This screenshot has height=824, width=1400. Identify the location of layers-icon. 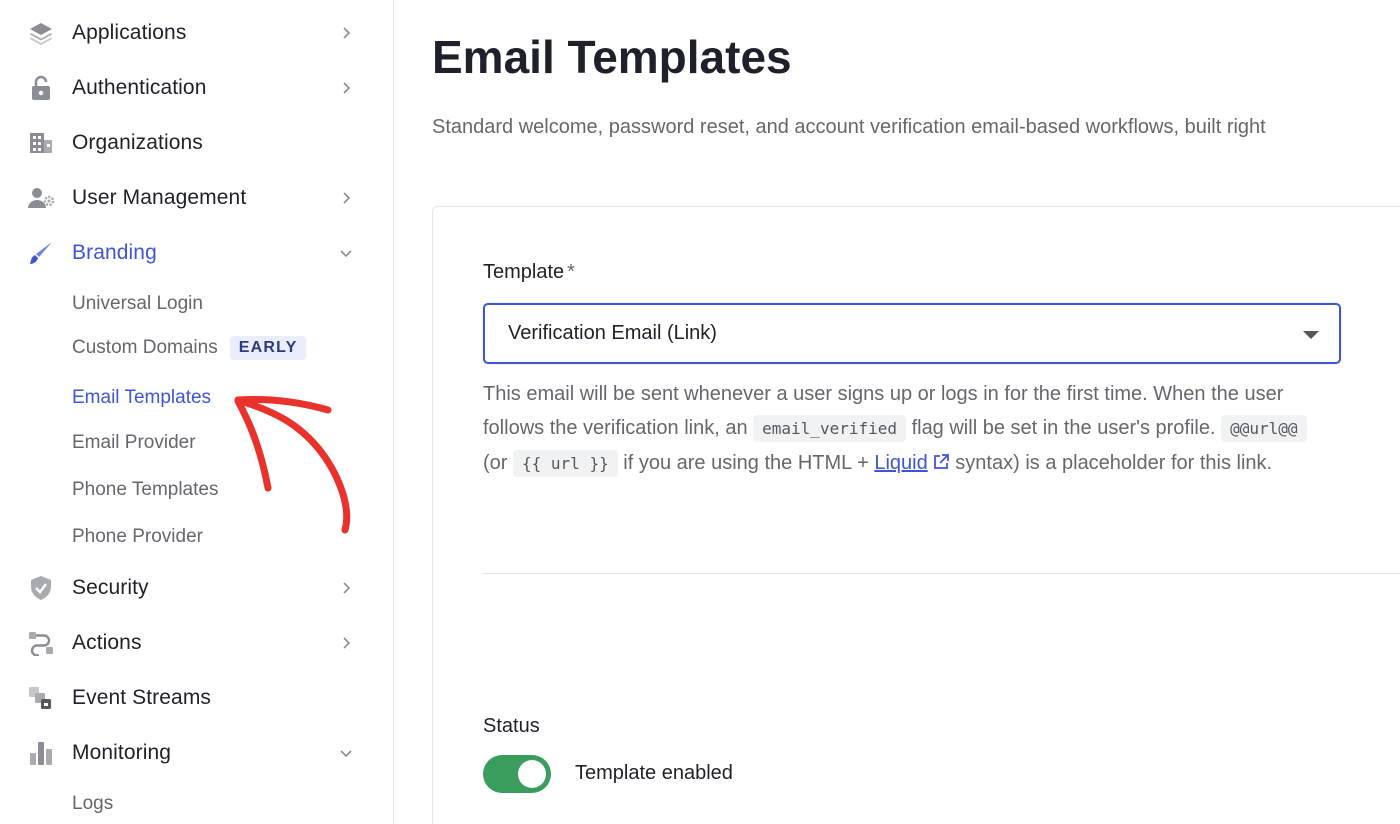
(41, 33).